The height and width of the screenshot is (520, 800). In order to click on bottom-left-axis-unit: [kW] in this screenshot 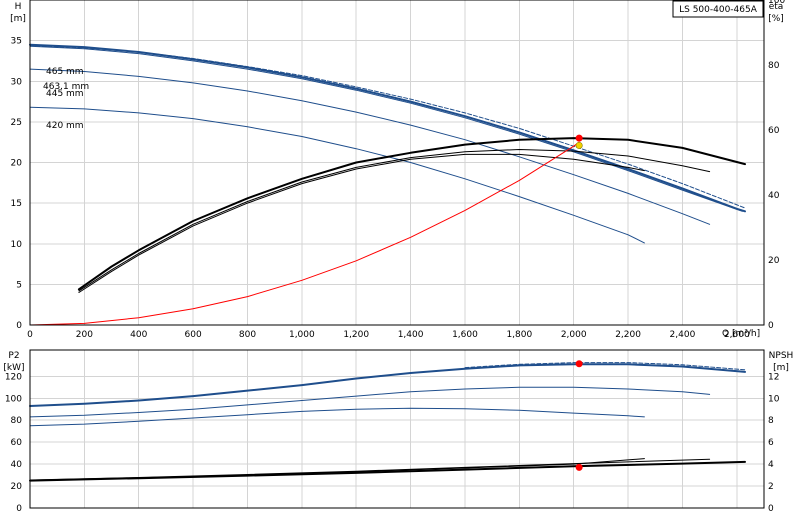, I will do `click(13, 368)`.